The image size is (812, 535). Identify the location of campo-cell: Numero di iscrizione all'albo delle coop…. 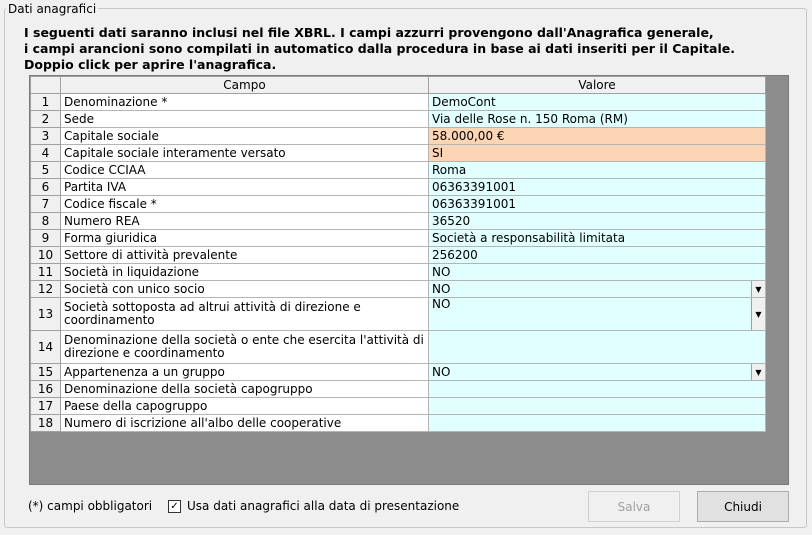
(244, 423).